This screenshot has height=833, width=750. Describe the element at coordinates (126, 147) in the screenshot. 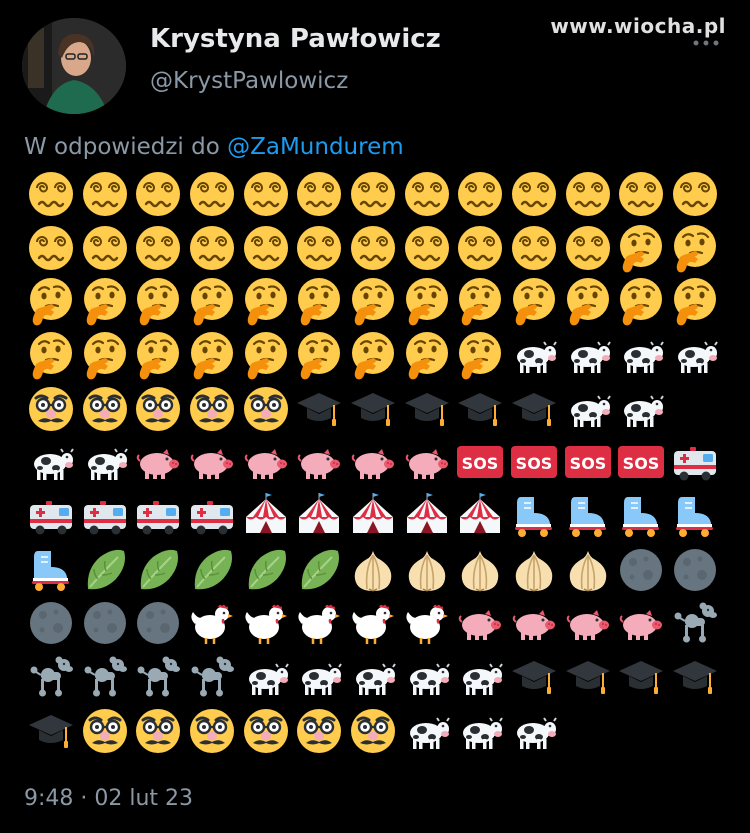

I see `reply-prefix: W odpowiedzi do` at that location.